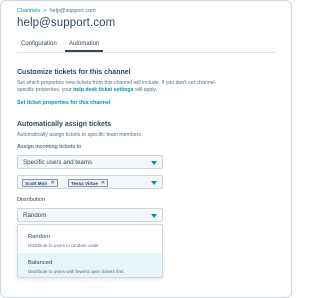 The width and height of the screenshot is (320, 298). I want to click on set-ticket-properties-link: Set ticket properties for this channel, so click(63, 103).